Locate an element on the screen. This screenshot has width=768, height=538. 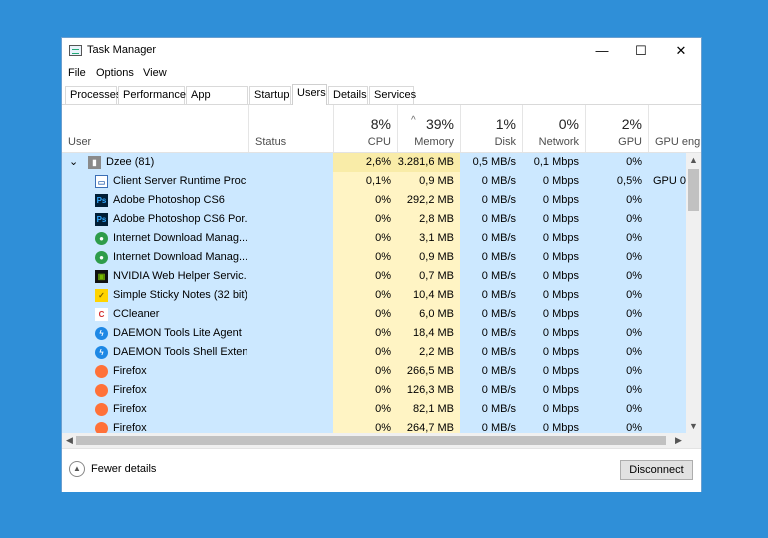
maximize-button: ☐ is located at coordinates (641, 51).